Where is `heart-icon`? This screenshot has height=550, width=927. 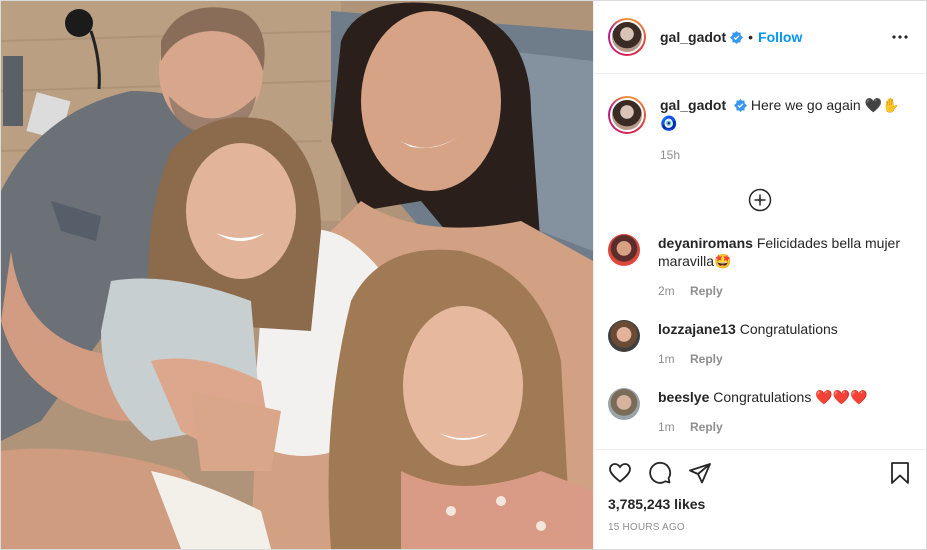 heart-icon is located at coordinates (620, 473).